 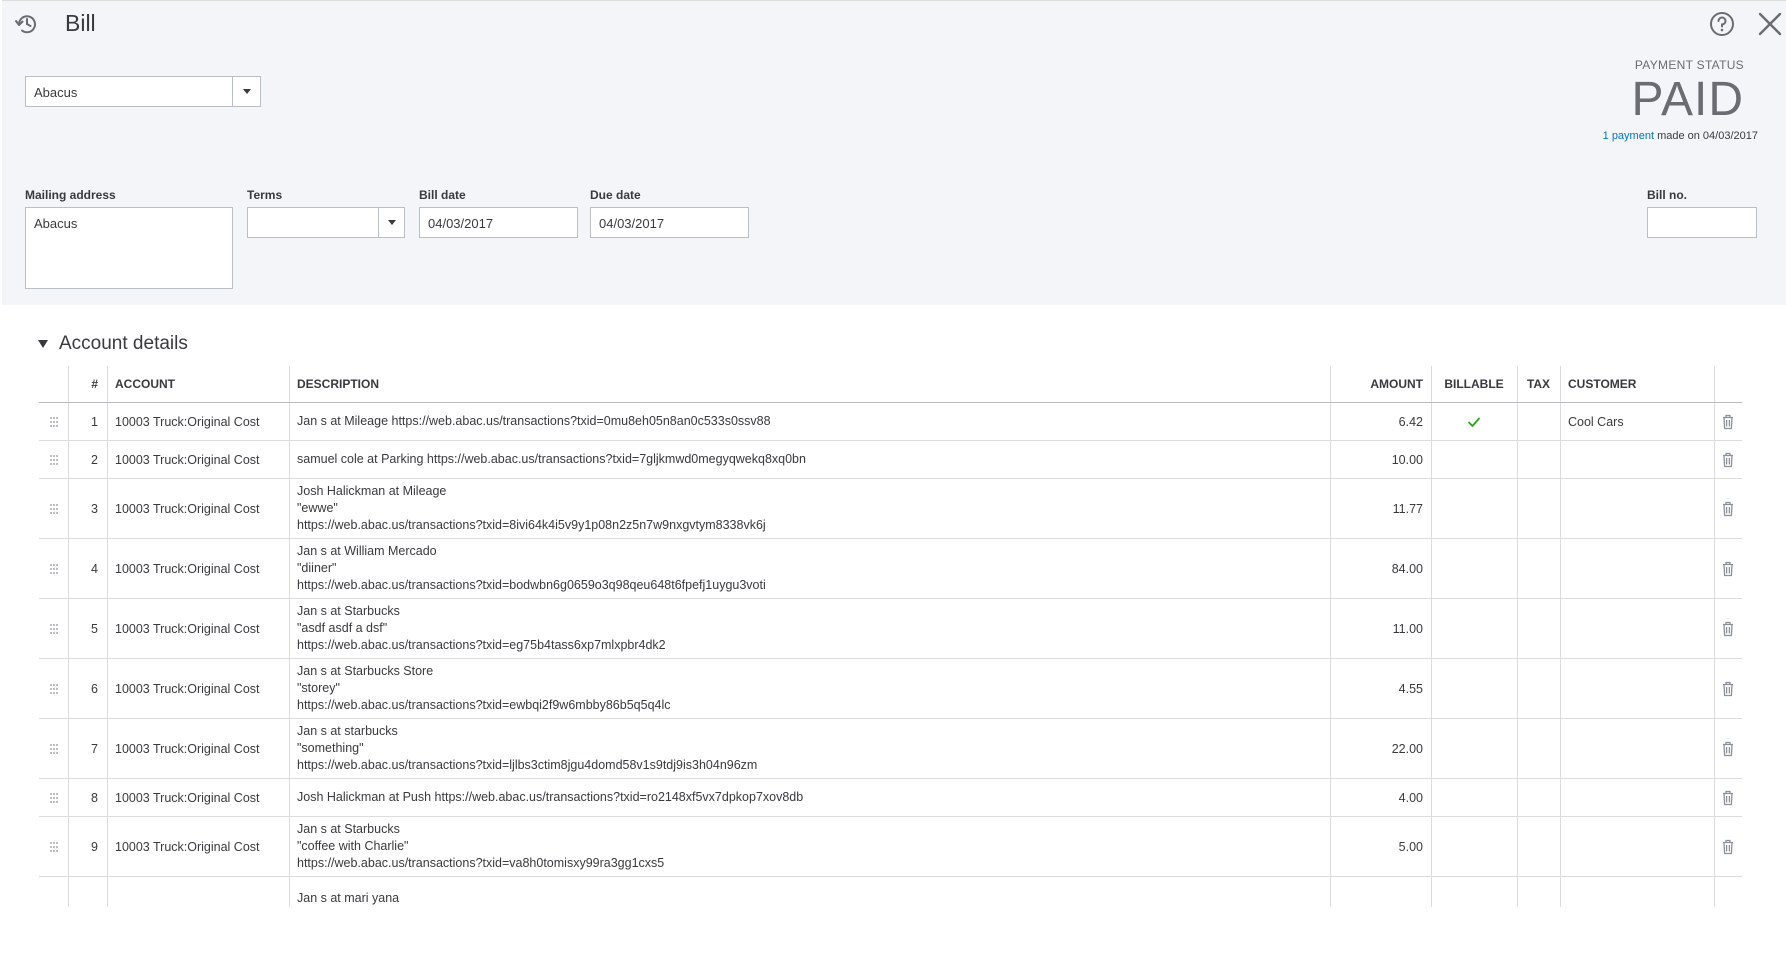 I want to click on amount-cell: 10.00, so click(x=1380, y=459).